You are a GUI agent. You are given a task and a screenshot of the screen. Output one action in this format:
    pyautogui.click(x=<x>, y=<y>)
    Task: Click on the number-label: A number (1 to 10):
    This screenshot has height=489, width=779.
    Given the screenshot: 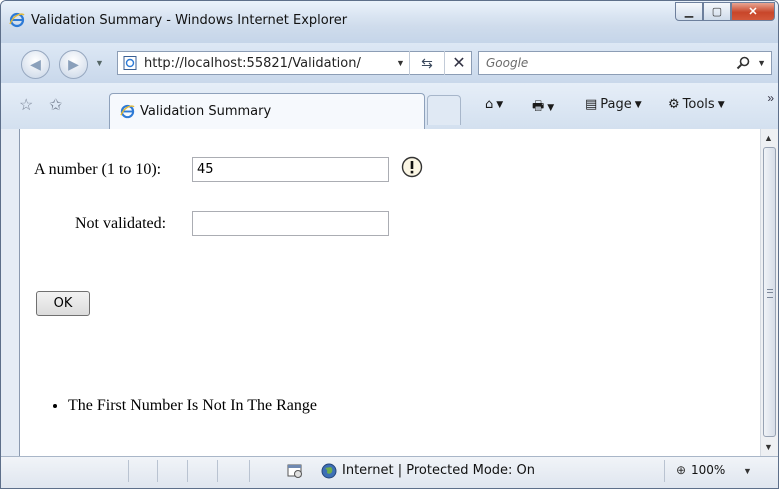 What is the action you would take?
    pyautogui.click(x=98, y=169)
    